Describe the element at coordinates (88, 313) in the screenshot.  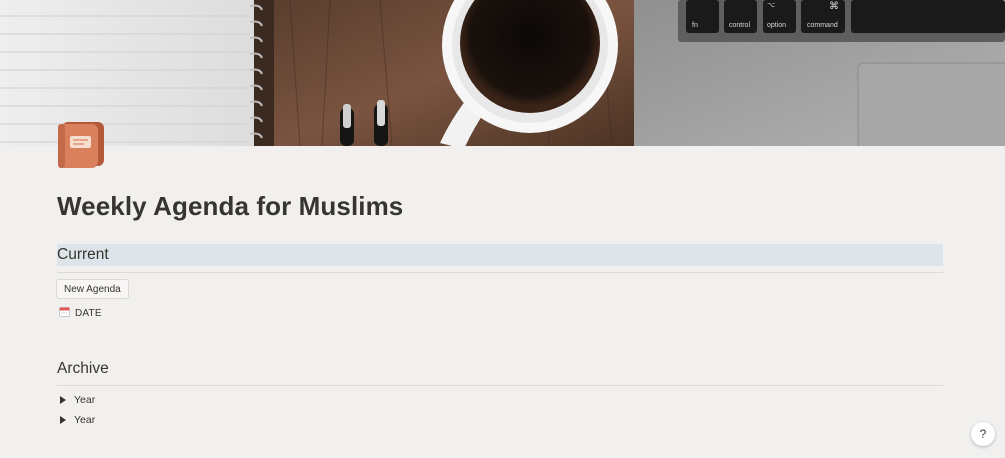
I see `date-link-label: DATE` at that location.